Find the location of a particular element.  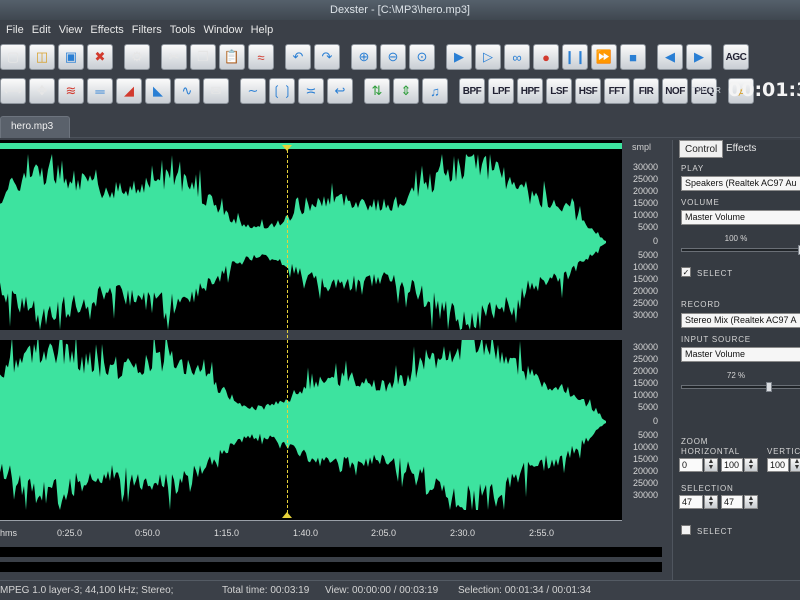

menu-edit: Edit is located at coordinates (41, 30).